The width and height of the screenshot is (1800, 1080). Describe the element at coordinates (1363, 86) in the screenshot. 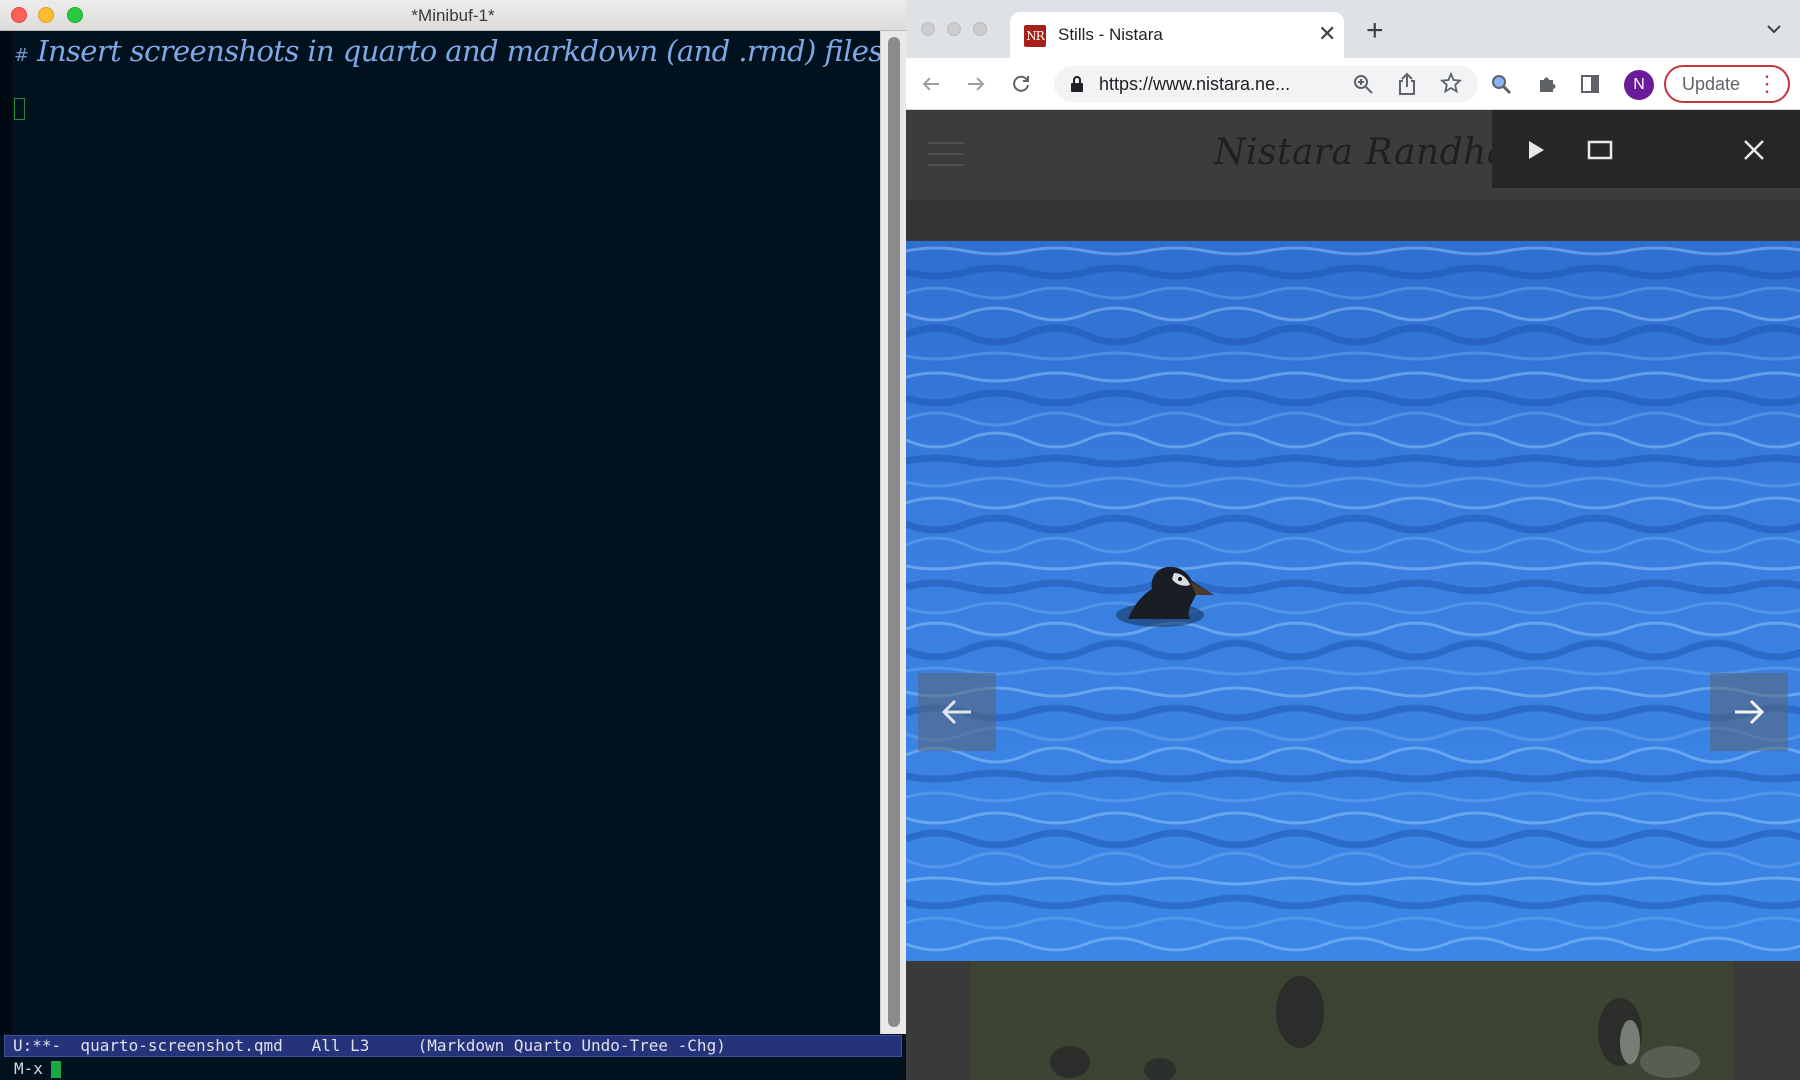

I see `zoom-icon` at that location.